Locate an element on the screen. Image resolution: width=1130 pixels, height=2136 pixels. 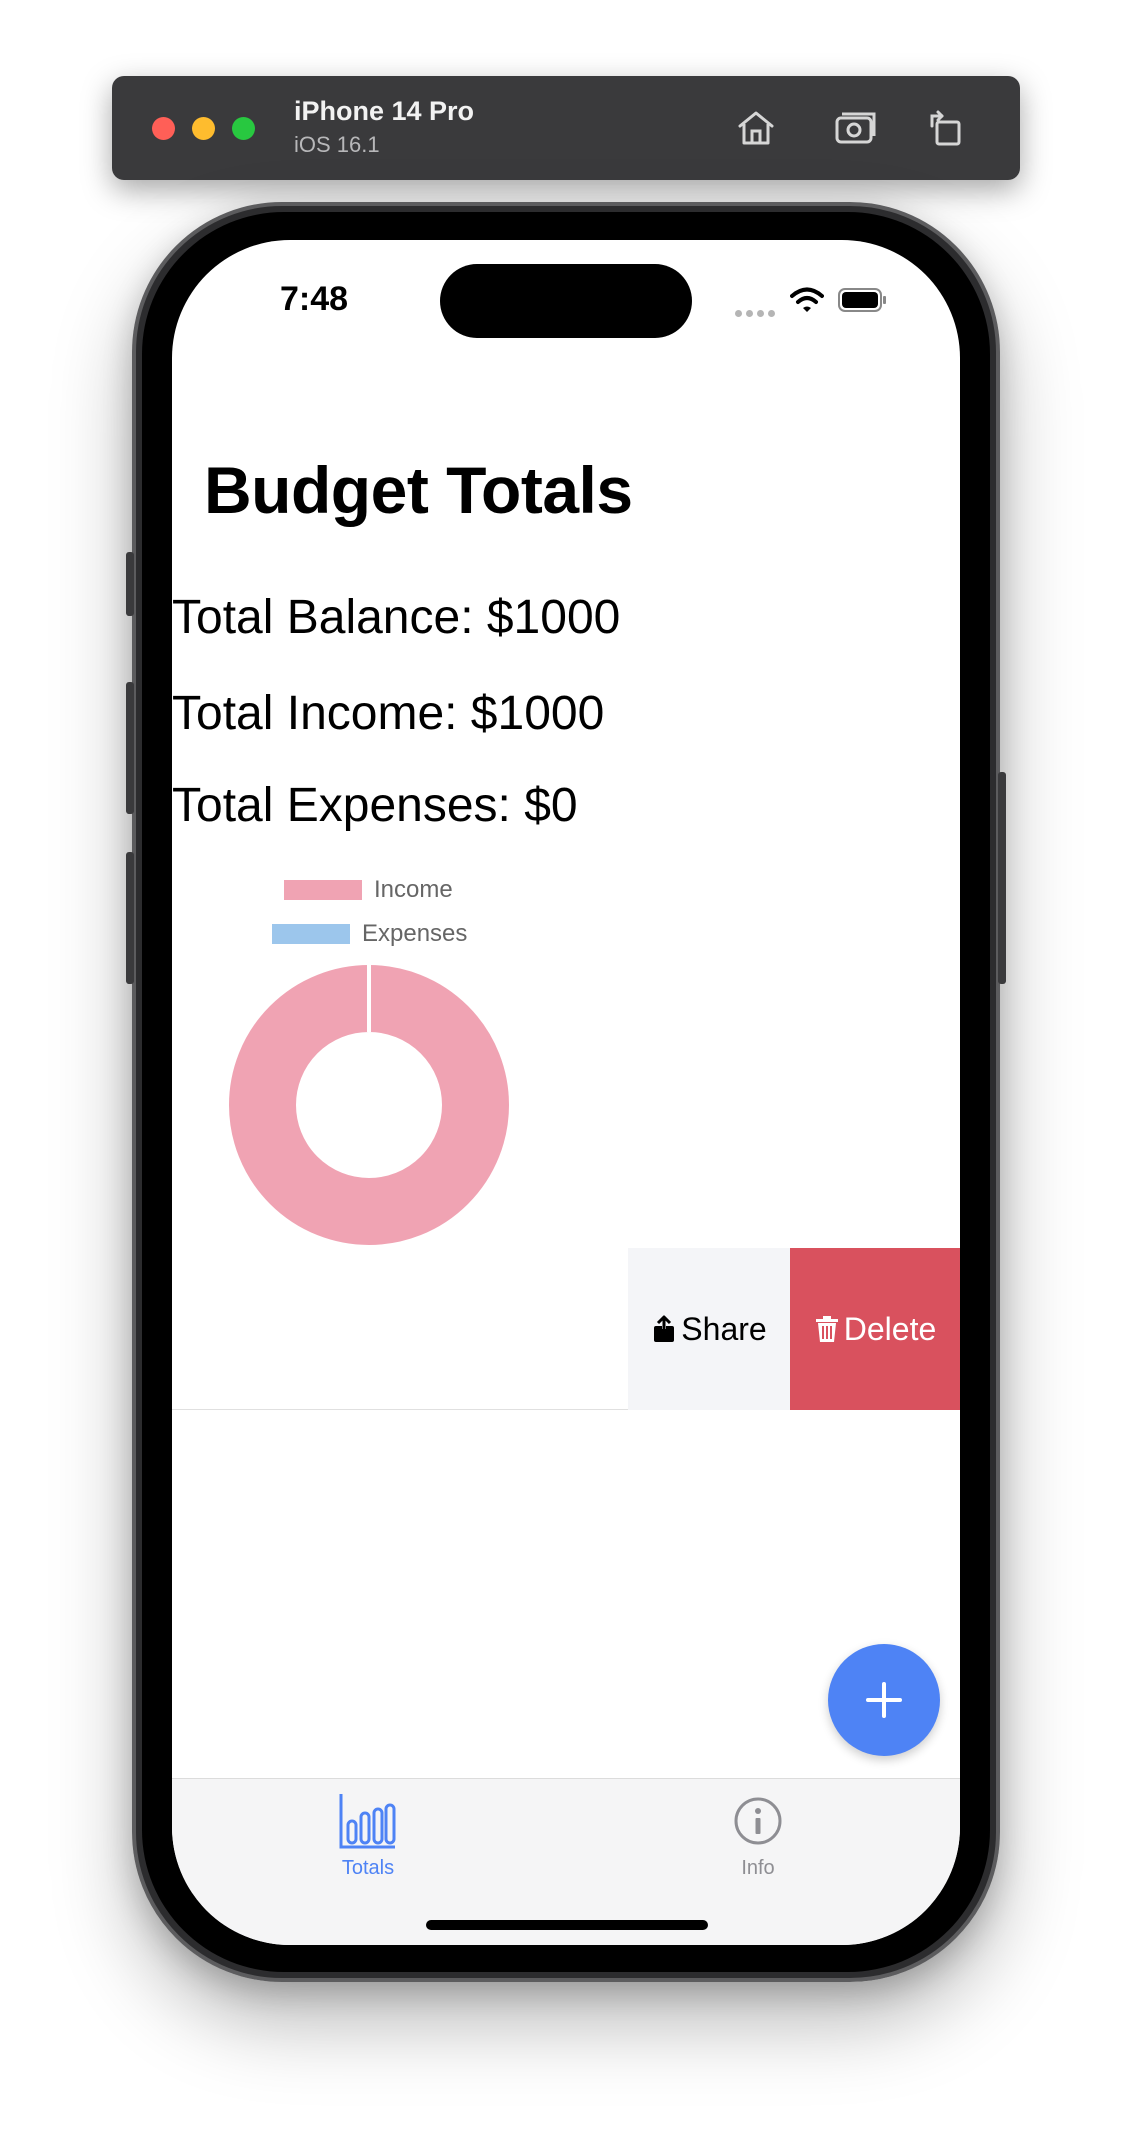
tab-info-label: Info is located at coordinates (758, 1868).